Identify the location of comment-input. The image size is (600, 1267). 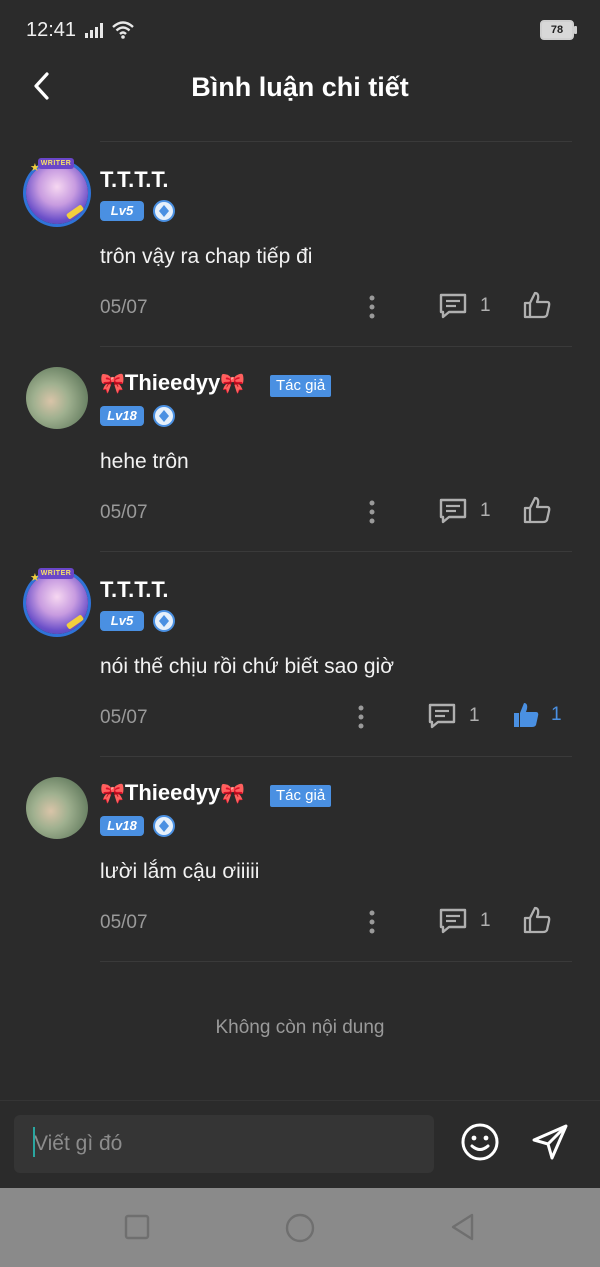
(224, 1144).